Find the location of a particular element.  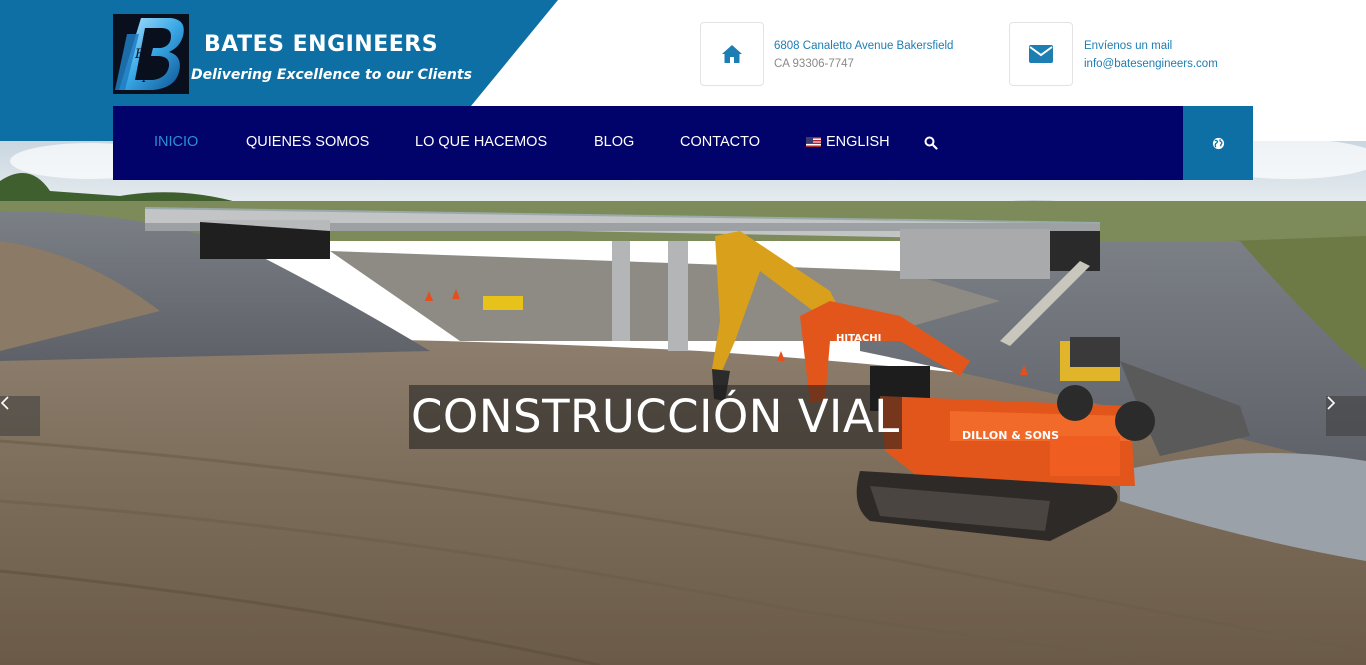

home-icon-box is located at coordinates (732, 54).